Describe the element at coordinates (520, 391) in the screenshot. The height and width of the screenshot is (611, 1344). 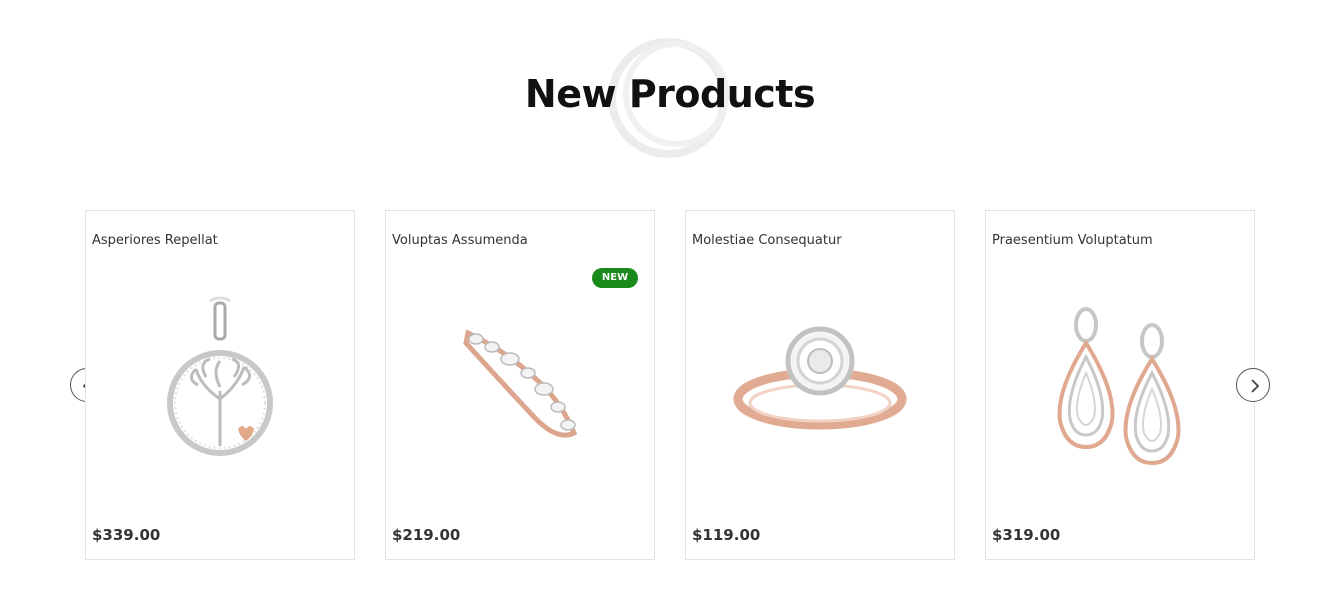
I see `rose-gold-diamond-band-image` at that location.